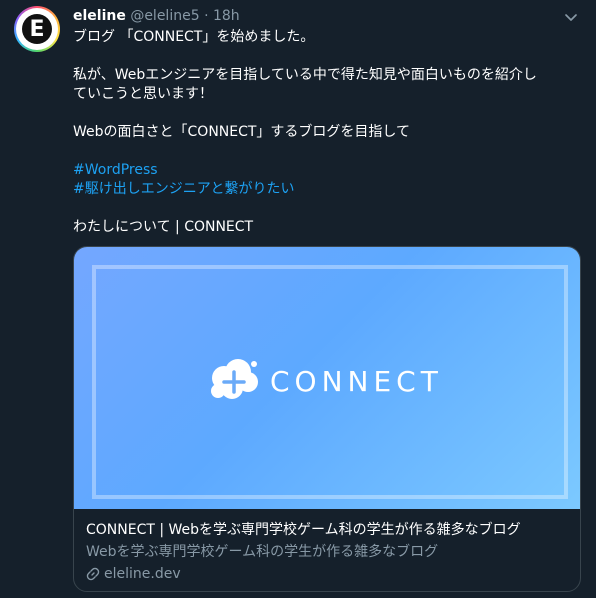 This screenshot has width=596, height=598. I want to click on avatar-letter: E, so click(37, 29).